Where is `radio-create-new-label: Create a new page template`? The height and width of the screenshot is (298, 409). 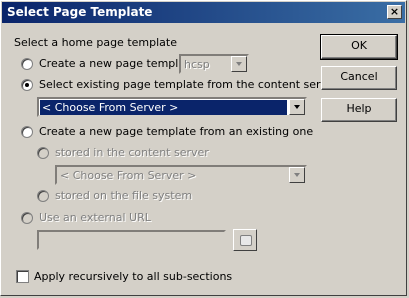 radio-create-new-label: Create a new page template is located at coordinates (118, 63).